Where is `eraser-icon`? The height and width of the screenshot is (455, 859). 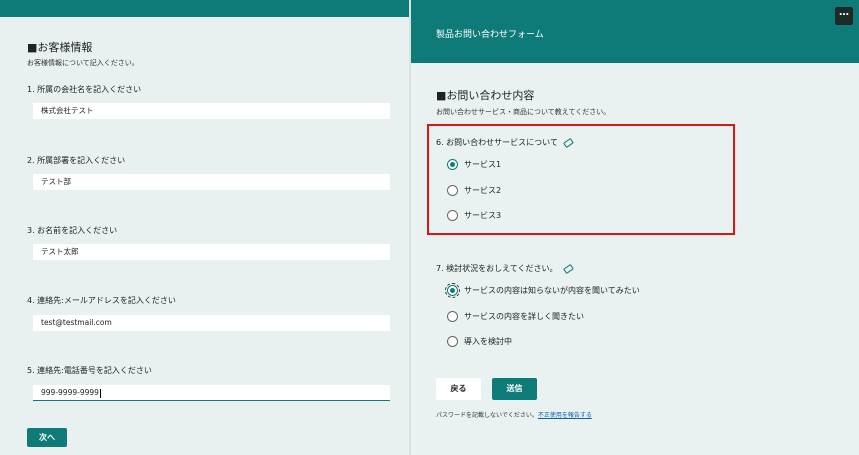
eraser-icon is located at coordinates (568, 268).